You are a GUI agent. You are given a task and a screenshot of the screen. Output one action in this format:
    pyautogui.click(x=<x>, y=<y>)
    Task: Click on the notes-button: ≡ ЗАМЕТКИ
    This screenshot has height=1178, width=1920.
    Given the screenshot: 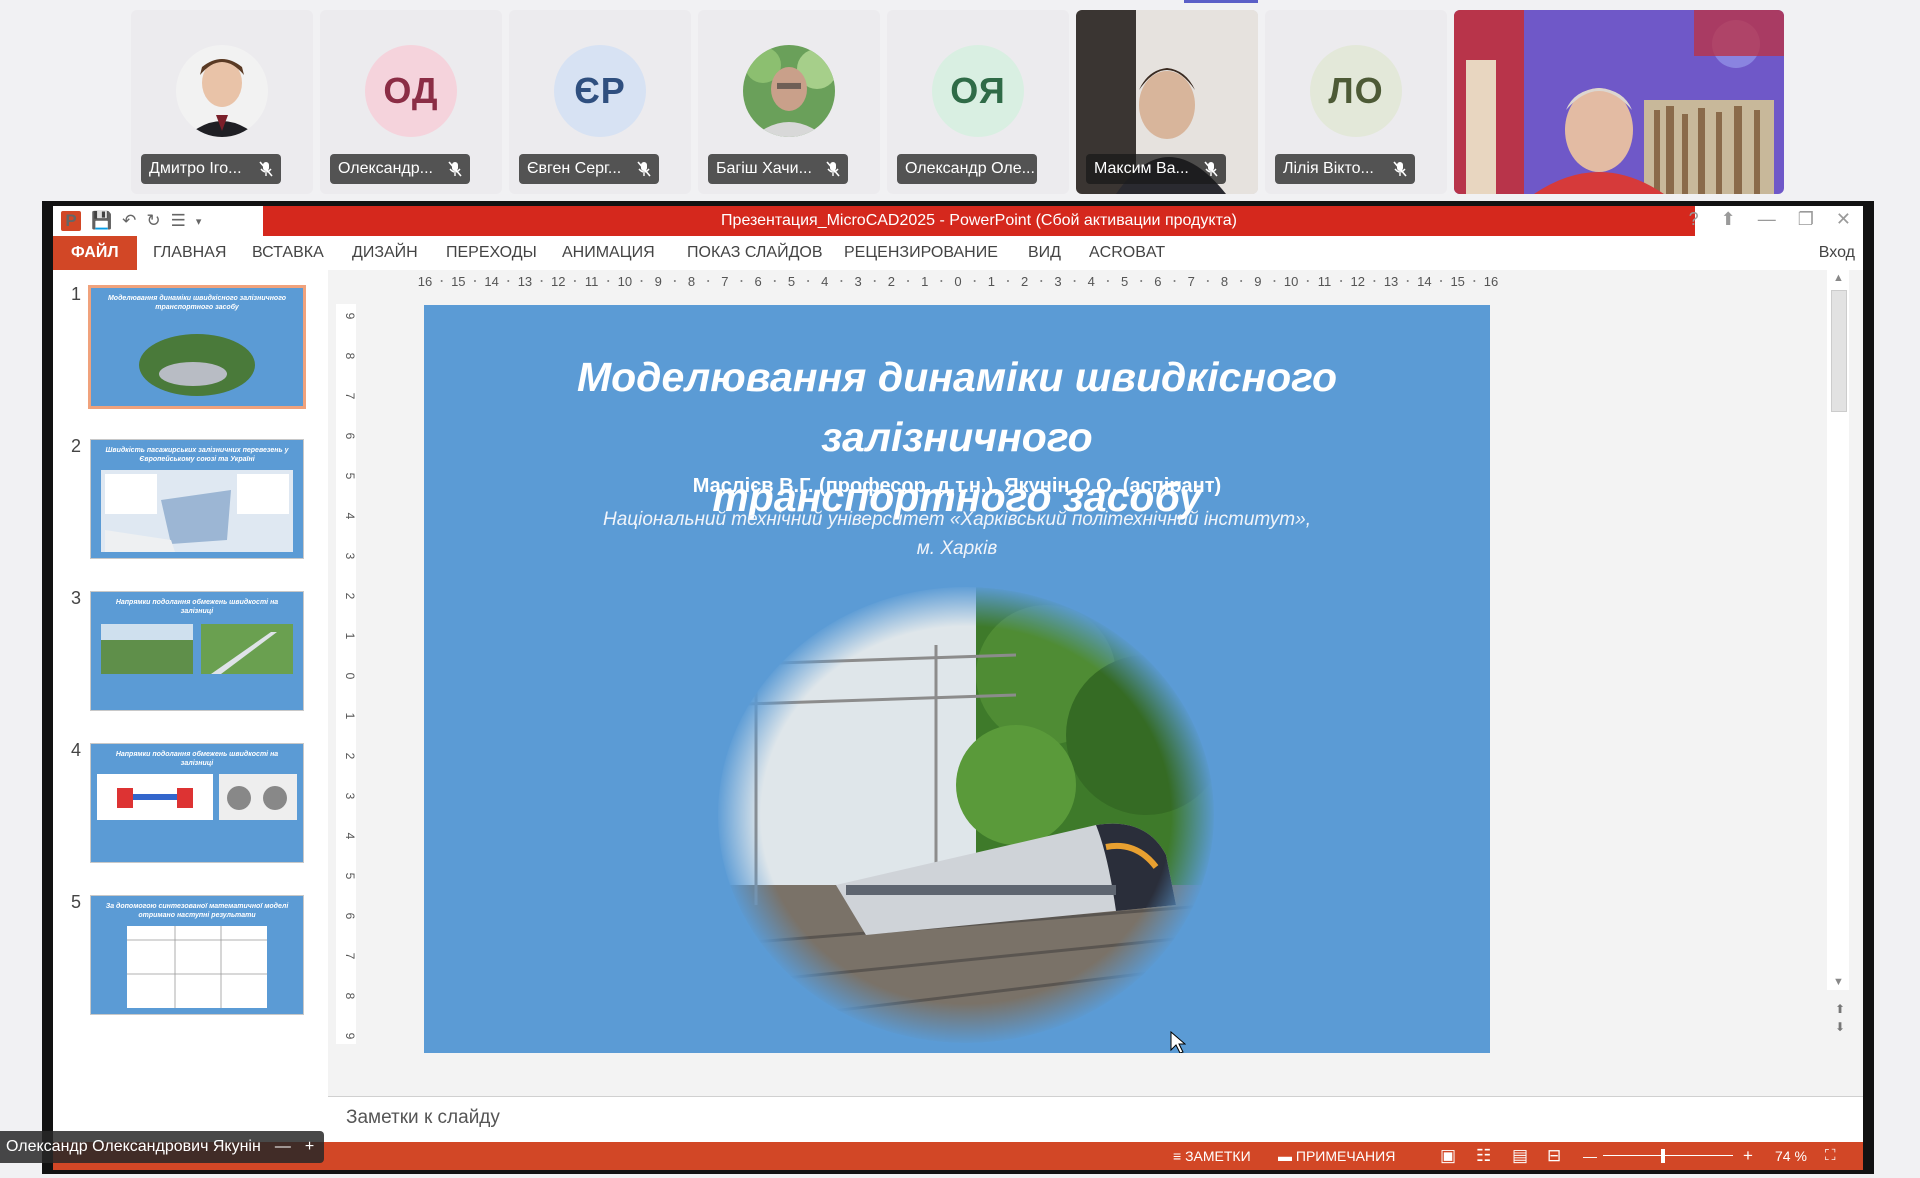 What is the action you would take?
    pyautogui.click(x=1212, y=1156)
    